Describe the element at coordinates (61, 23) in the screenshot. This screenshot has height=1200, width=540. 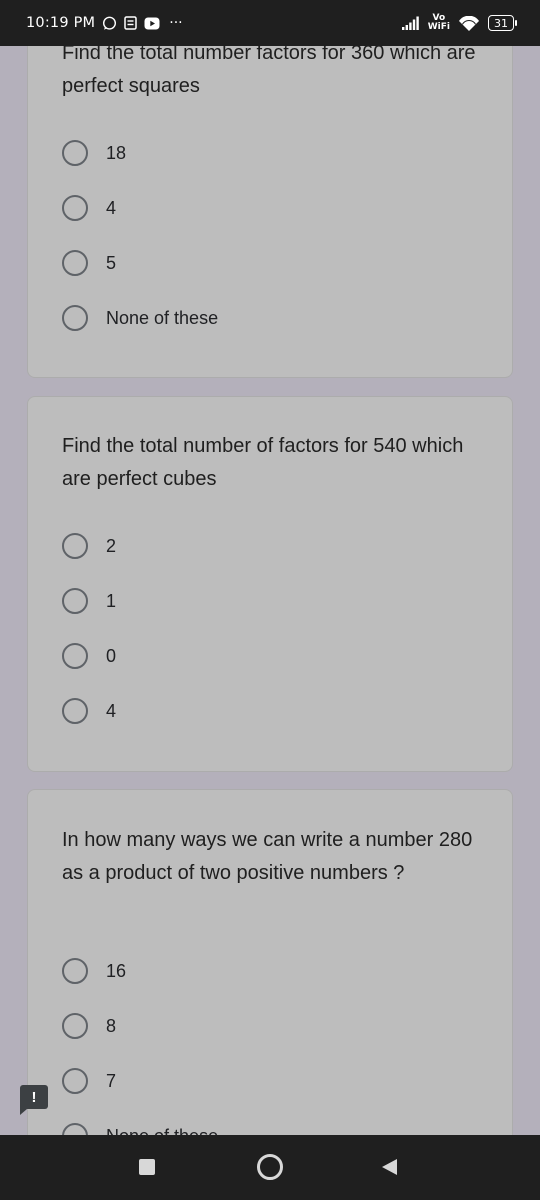
I see `status-time: 10:19 PM` at that location.